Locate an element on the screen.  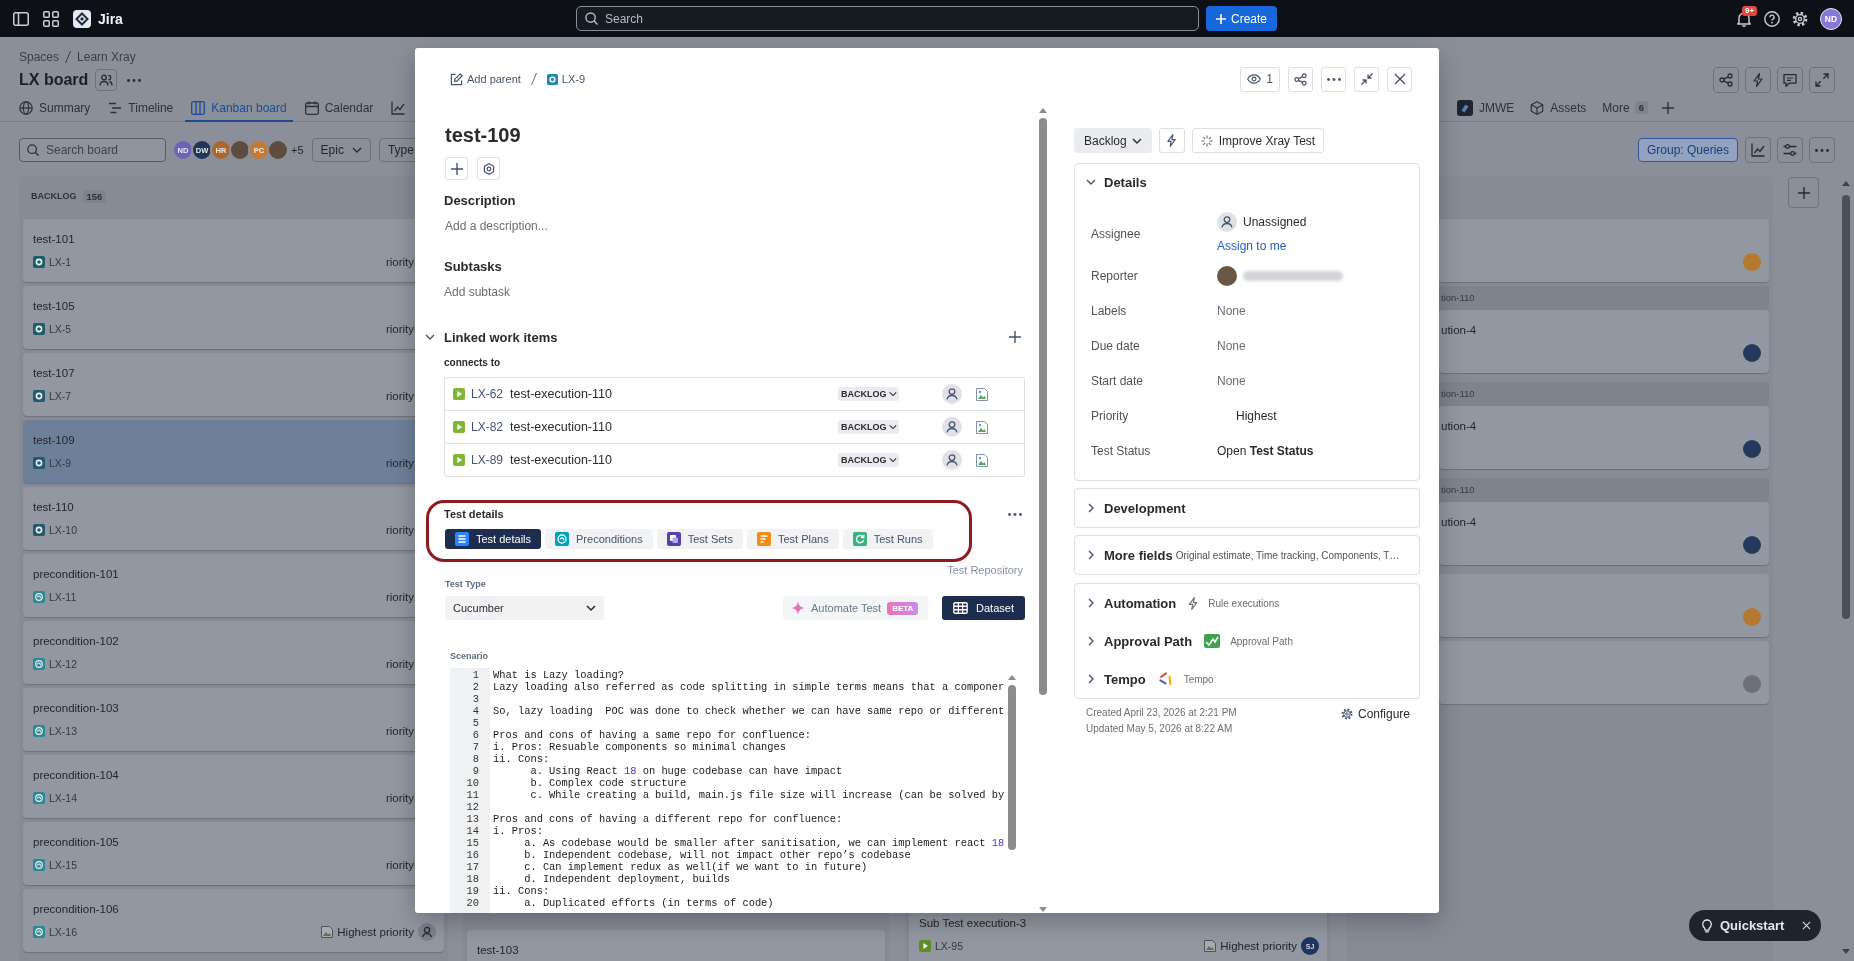
quickstart-button: Quickstart is located at coordinates (1743, 925).